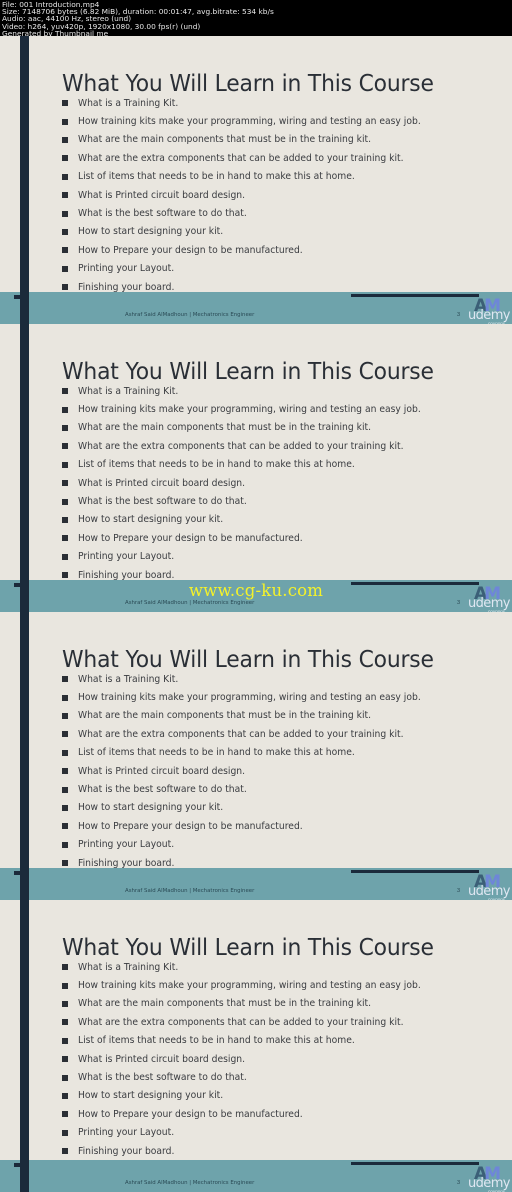  What do you see at coordinates (256, 590) in the screenshot?
I see `site-watermark: www.cg-ku.com` at bounding box center [256, 590].